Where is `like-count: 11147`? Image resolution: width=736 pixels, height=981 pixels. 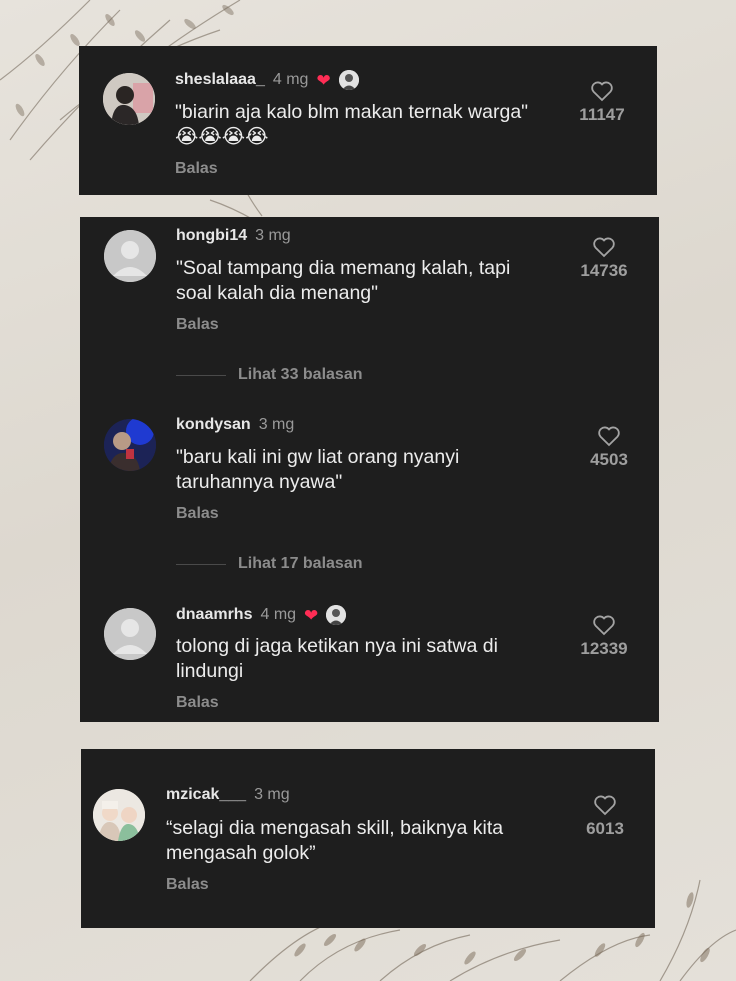
like-count: 11147 is located at coordinates (602, 114).